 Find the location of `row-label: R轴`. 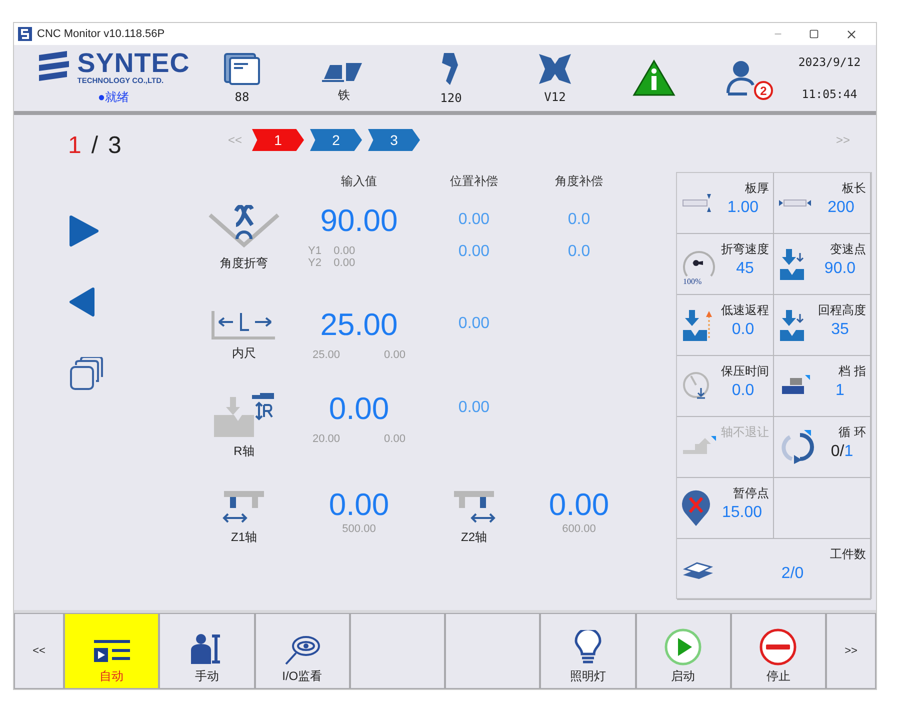

row-label: R轴 is located at coordinates (244, 451).